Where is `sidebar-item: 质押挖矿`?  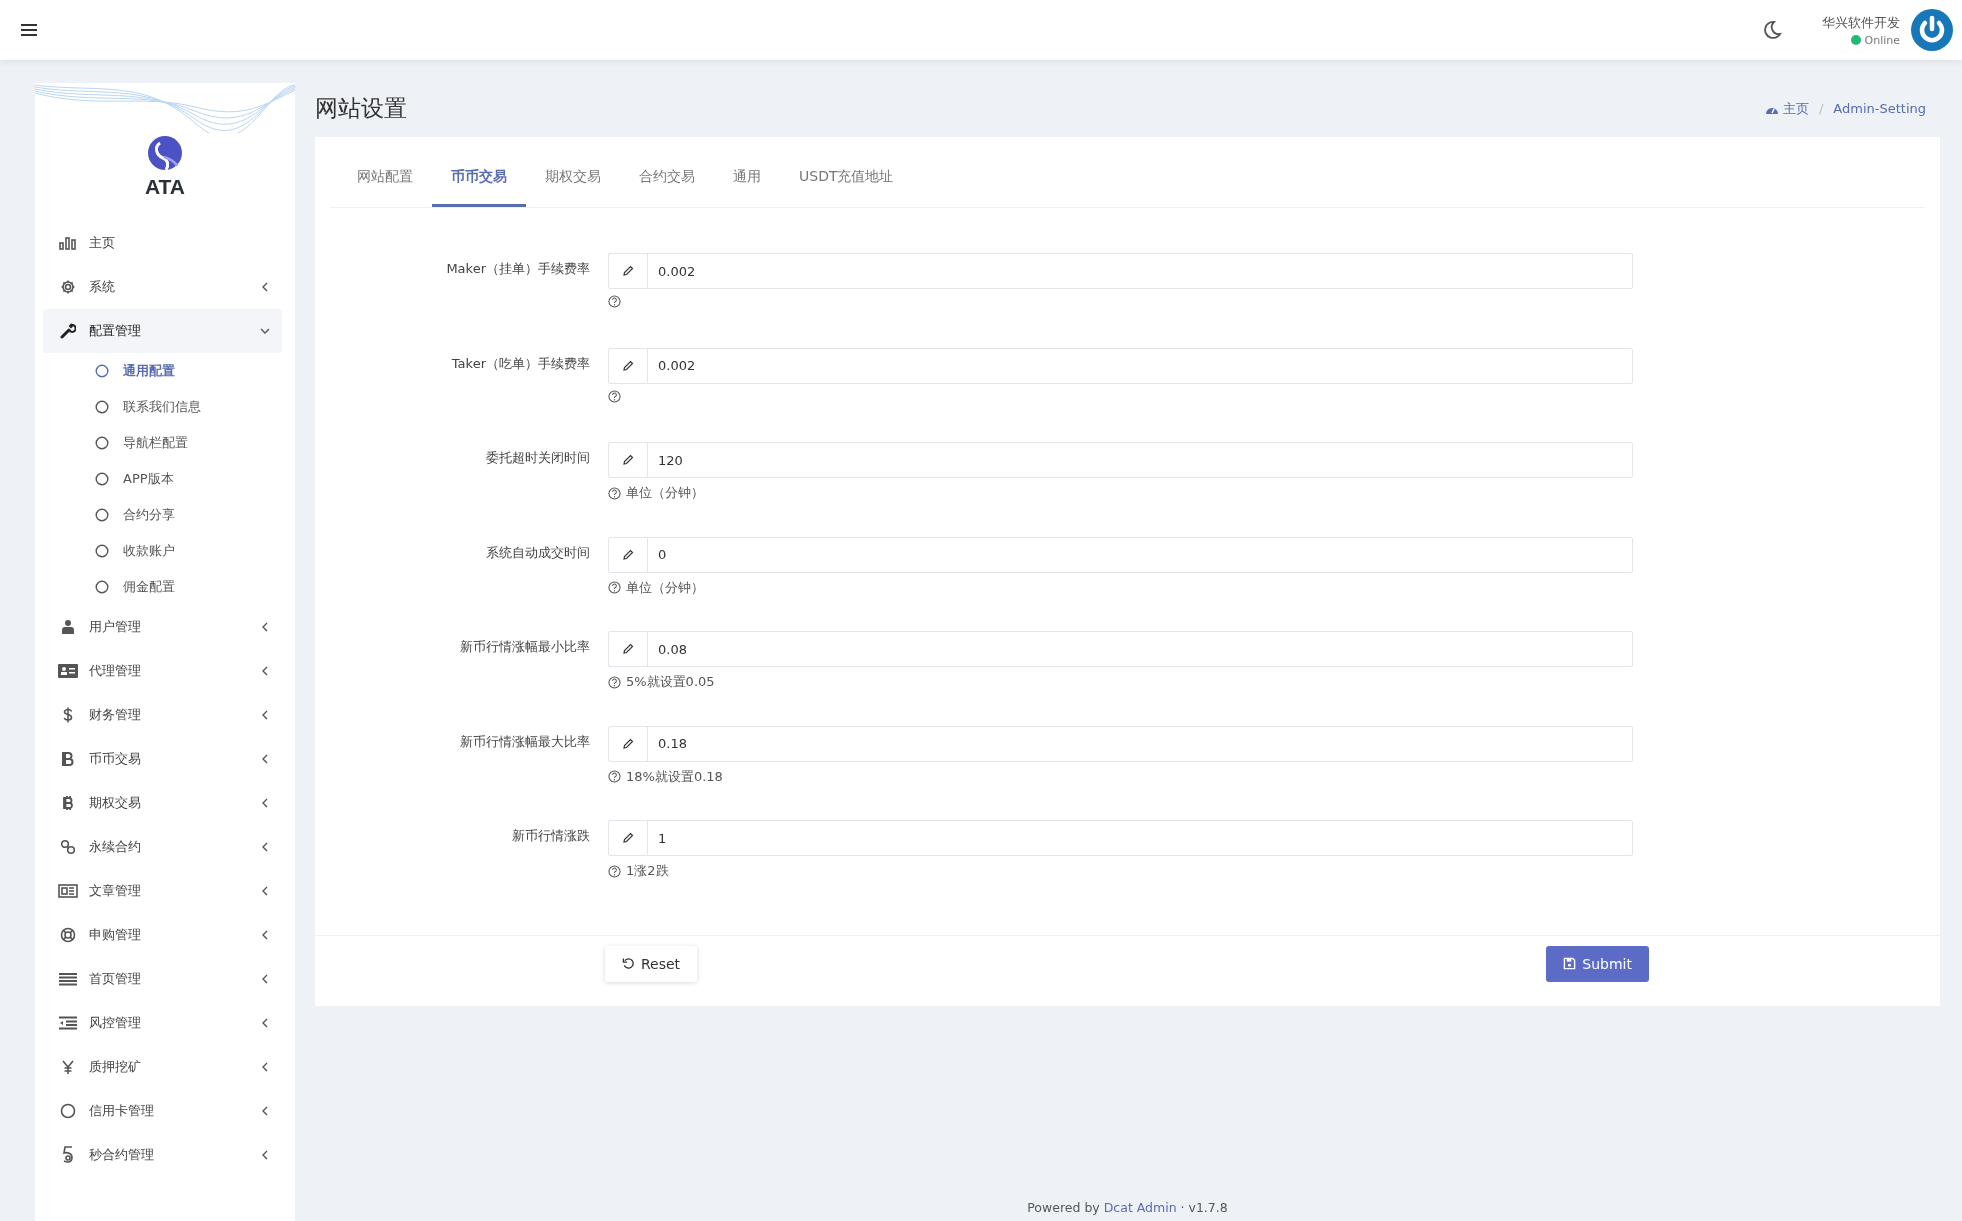
sidebar-item: 质押挖矿 is located at coordinates (162, 1067).